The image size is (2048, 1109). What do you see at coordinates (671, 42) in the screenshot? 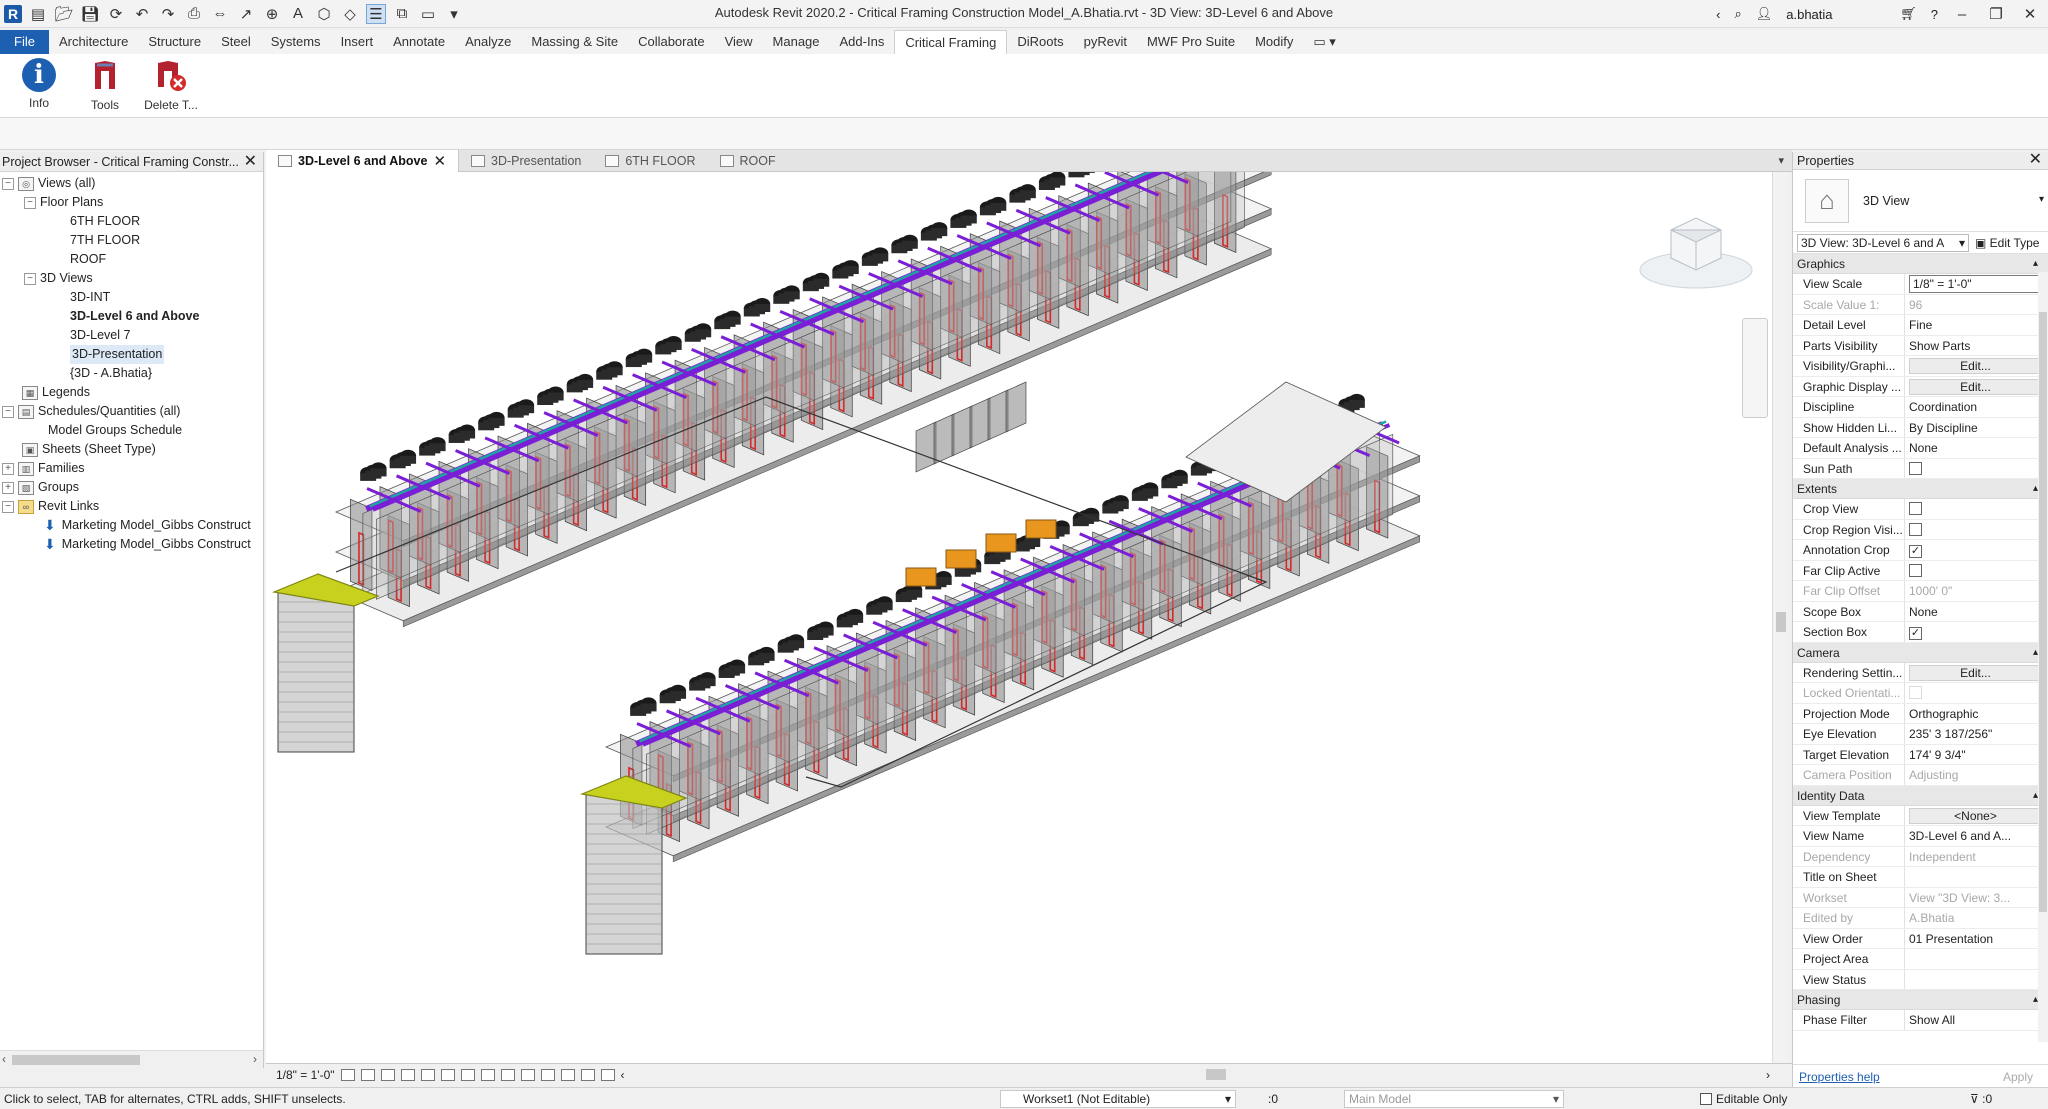
I see `ribbon-tab-collaborate: Collaborate` at bounding box center [671, 42].